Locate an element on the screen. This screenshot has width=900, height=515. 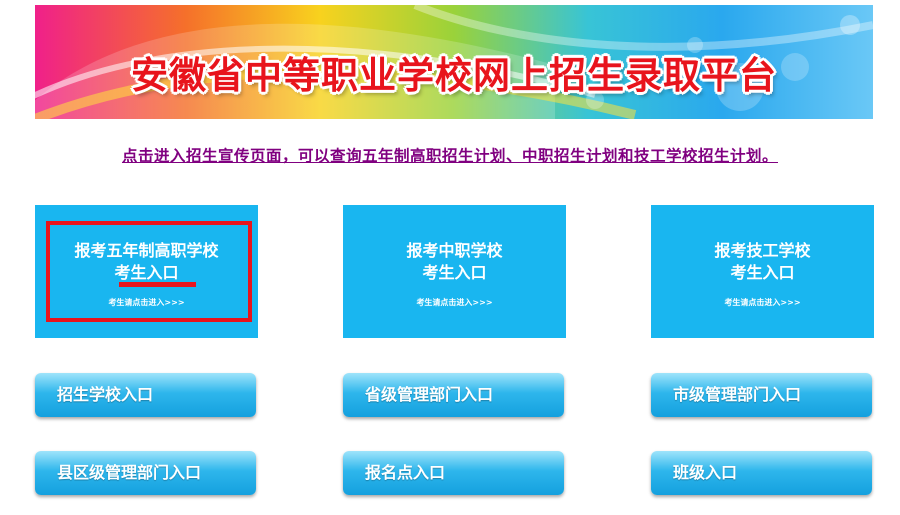
entry-card-secondary-vocational: 报考中职学校 考生入口 考生请点击进入>>> is located at coordinates (454, 271).